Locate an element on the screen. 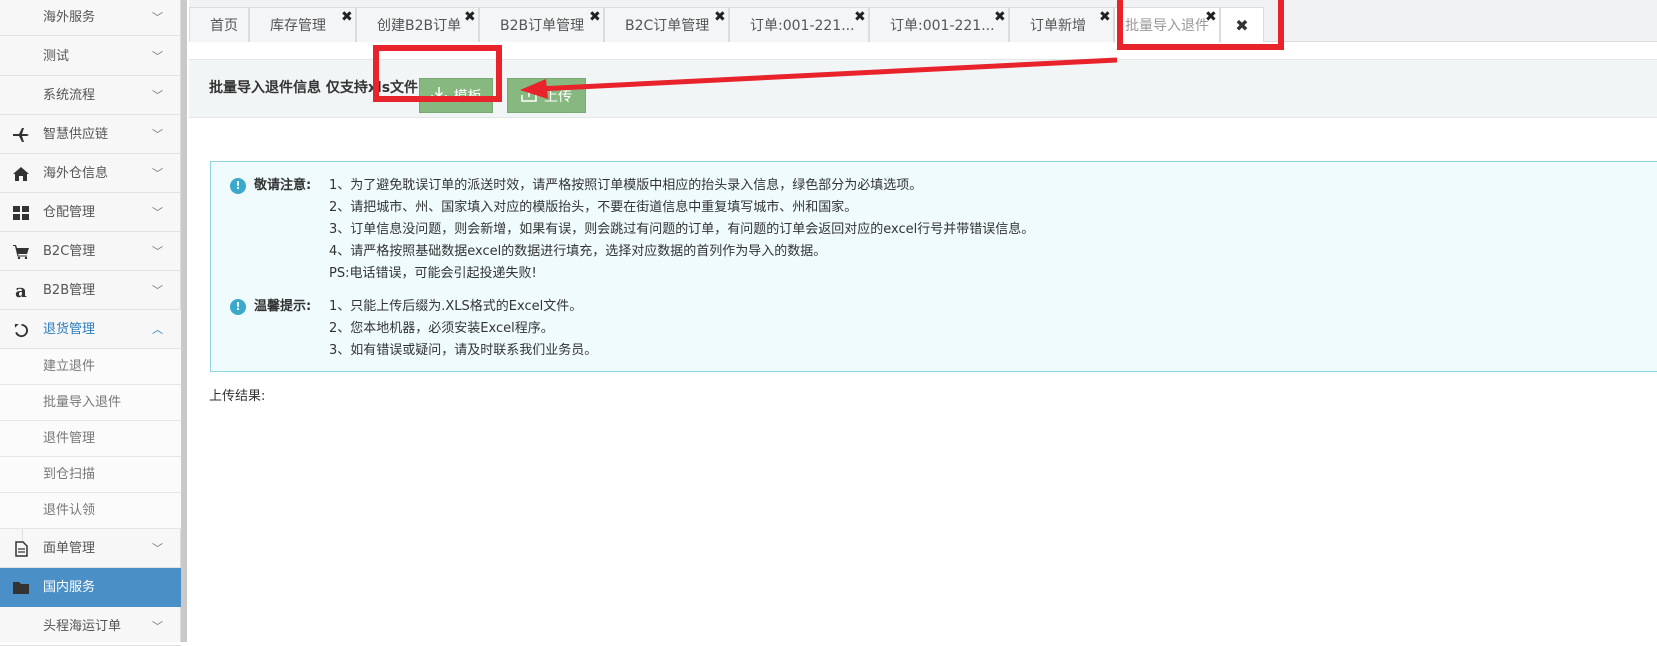 This screenshot has width=1657, height=646. notice-heading-tips: 温馨提示: is located at coordinates (283, 306).